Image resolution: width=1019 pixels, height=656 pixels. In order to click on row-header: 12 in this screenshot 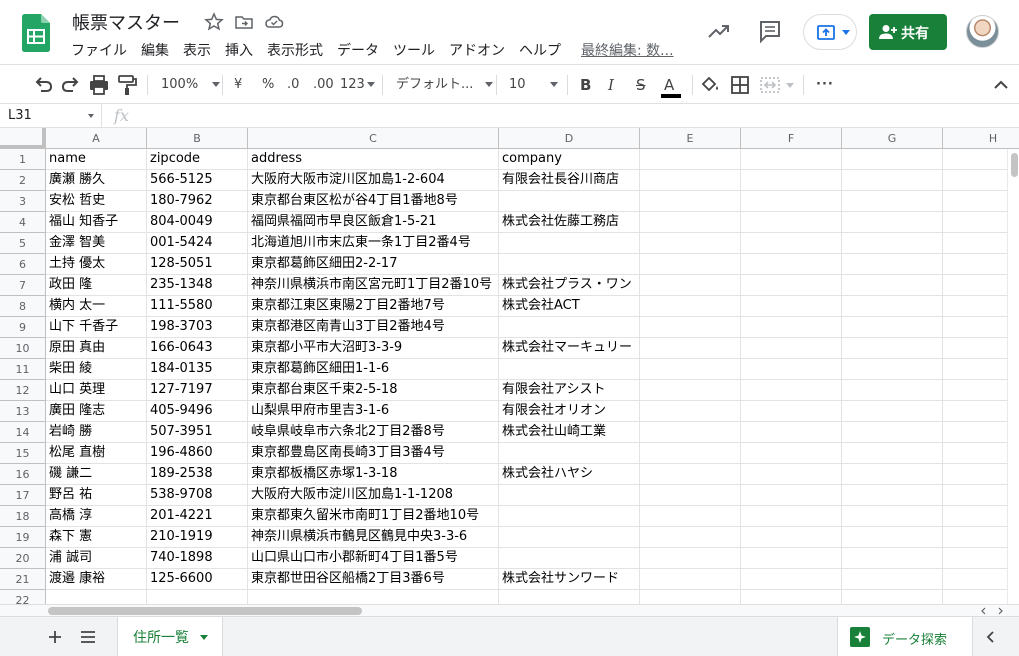, I will do `click(23, 390)`.